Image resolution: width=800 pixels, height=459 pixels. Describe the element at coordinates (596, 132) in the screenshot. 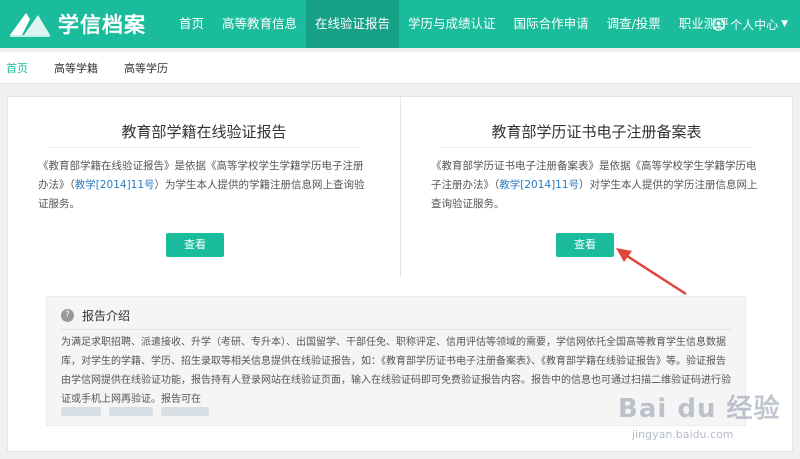

I see `degree-record-title: 教育部学历证书电子注册备案表` at that location.